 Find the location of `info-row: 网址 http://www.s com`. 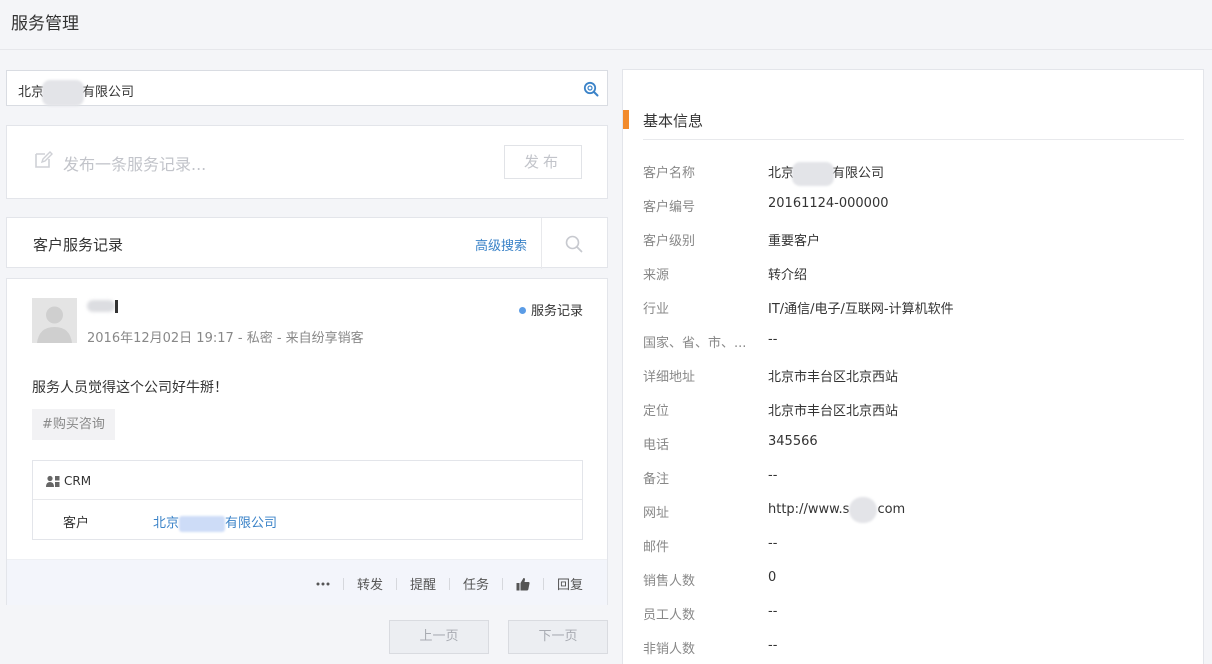

info-row: 网址 http://www.s com is located at coordinates (913, 509).